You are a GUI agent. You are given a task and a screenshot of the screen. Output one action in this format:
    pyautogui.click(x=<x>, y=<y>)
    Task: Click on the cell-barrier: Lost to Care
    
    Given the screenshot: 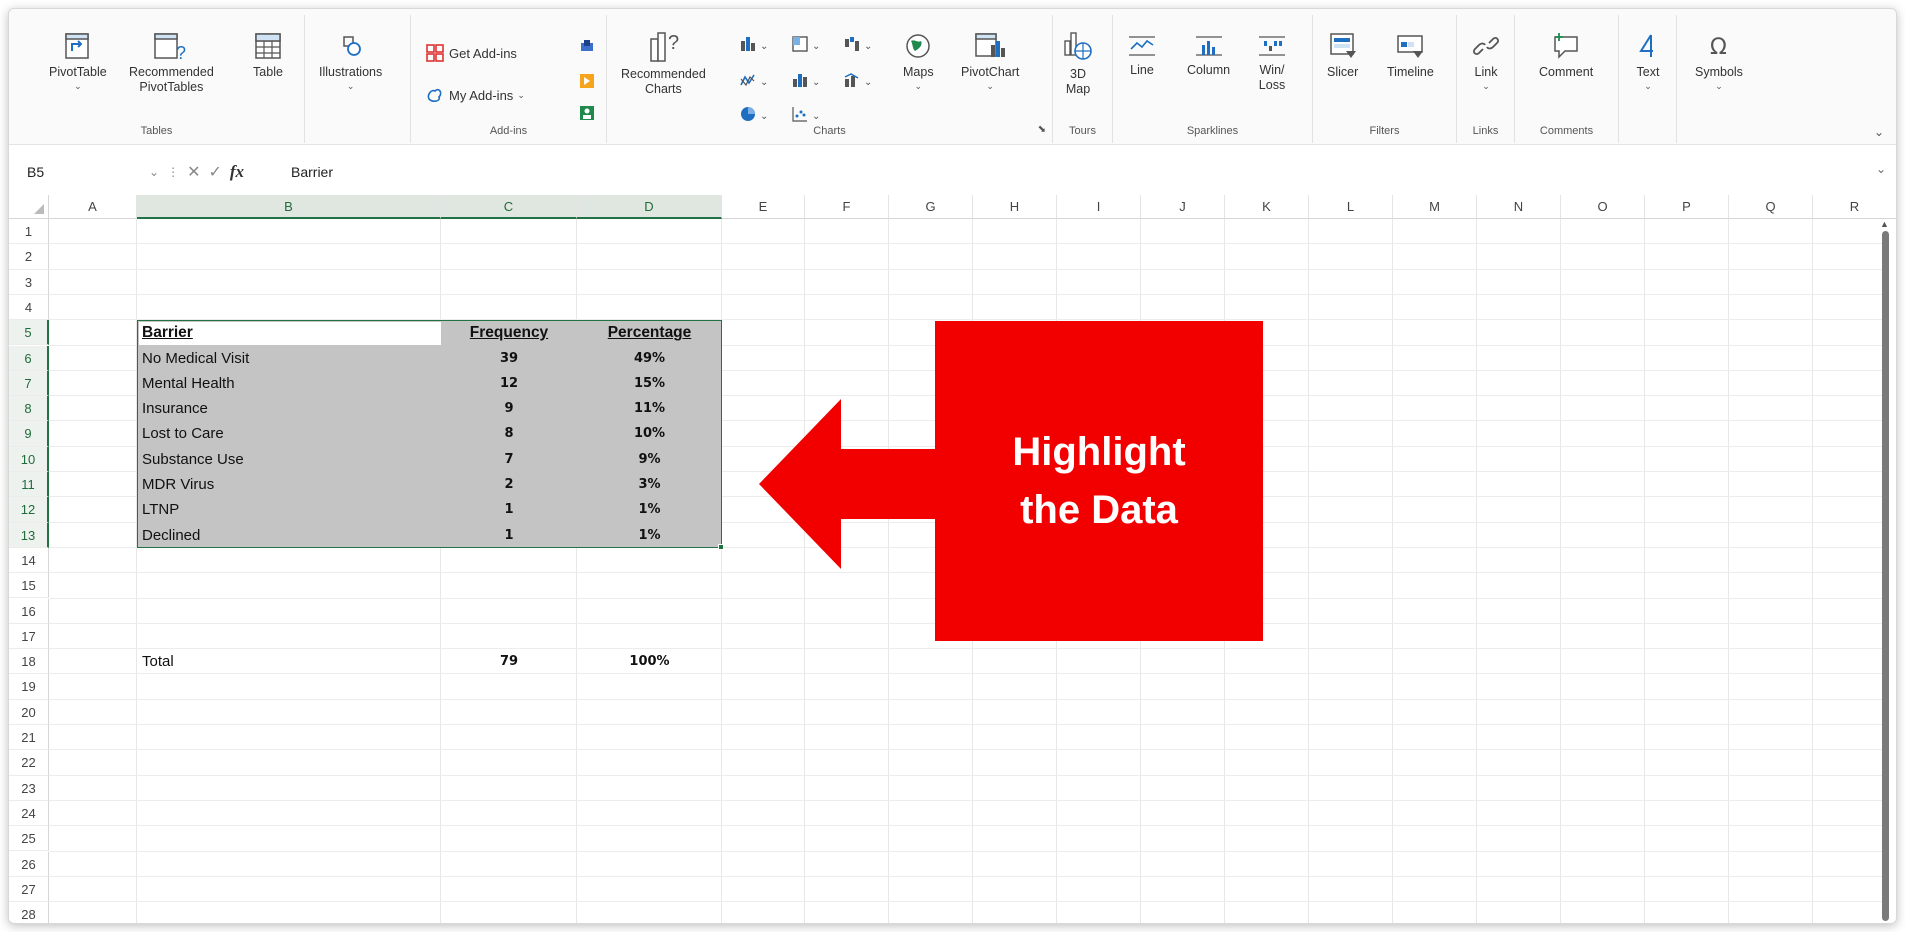 What is the action you would take?
    pyautogui.click(x=183, y=433)
    